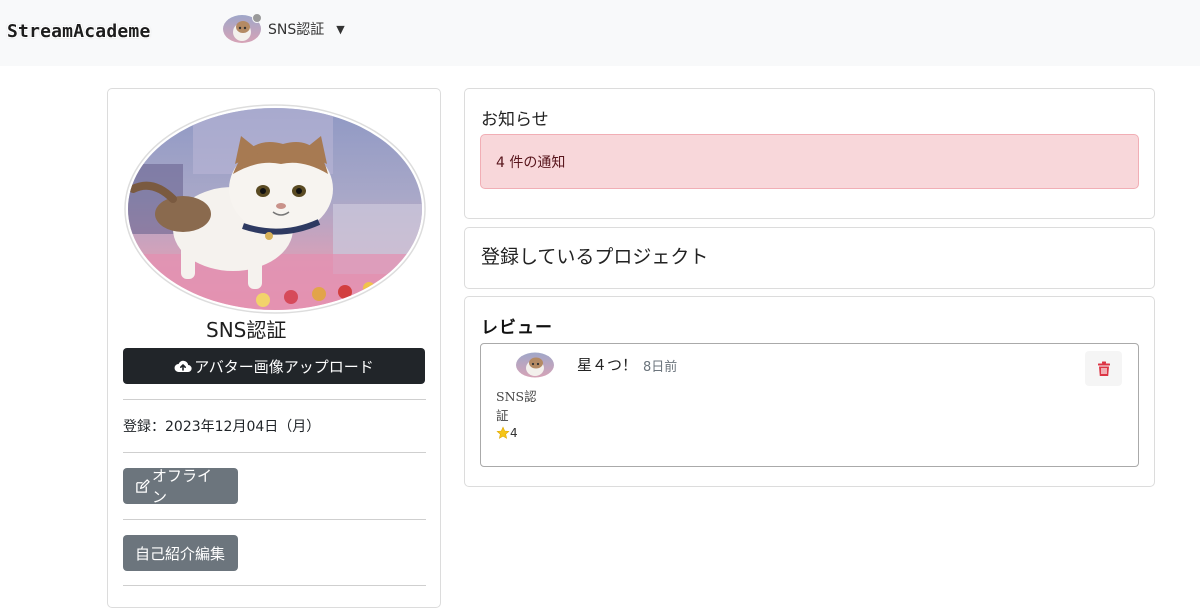  I want to click on bio-edit-label: 自己紹介編集, so click(180, 553).